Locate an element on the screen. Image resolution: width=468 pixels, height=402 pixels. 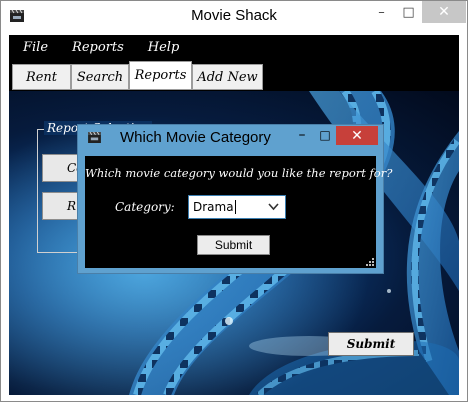
category-label: Category: is located at coordinates (145, 207).